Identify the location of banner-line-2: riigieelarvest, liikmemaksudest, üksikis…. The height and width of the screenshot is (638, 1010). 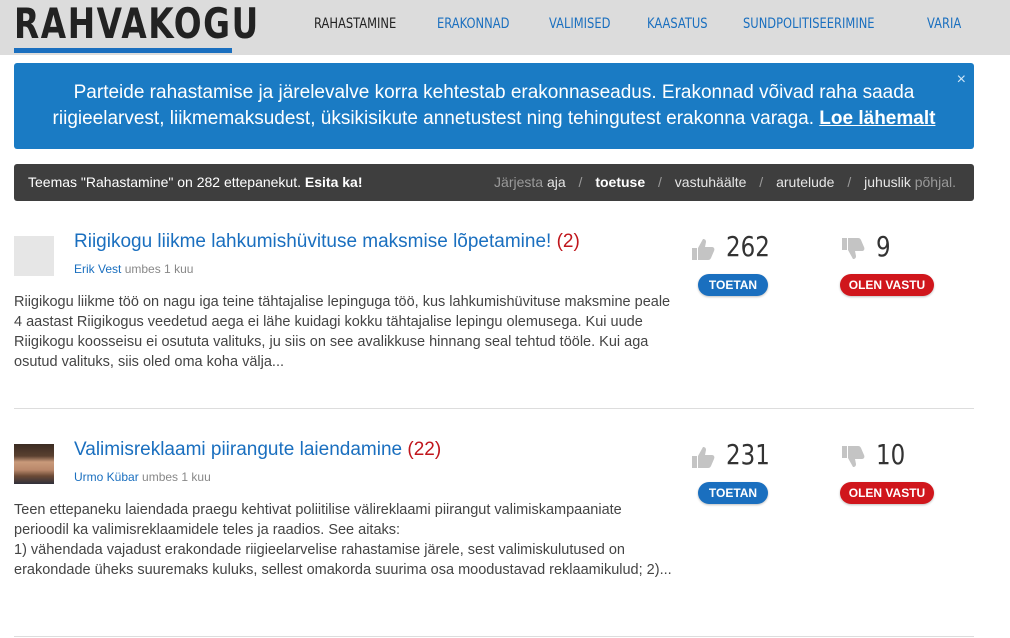
(494, 119).